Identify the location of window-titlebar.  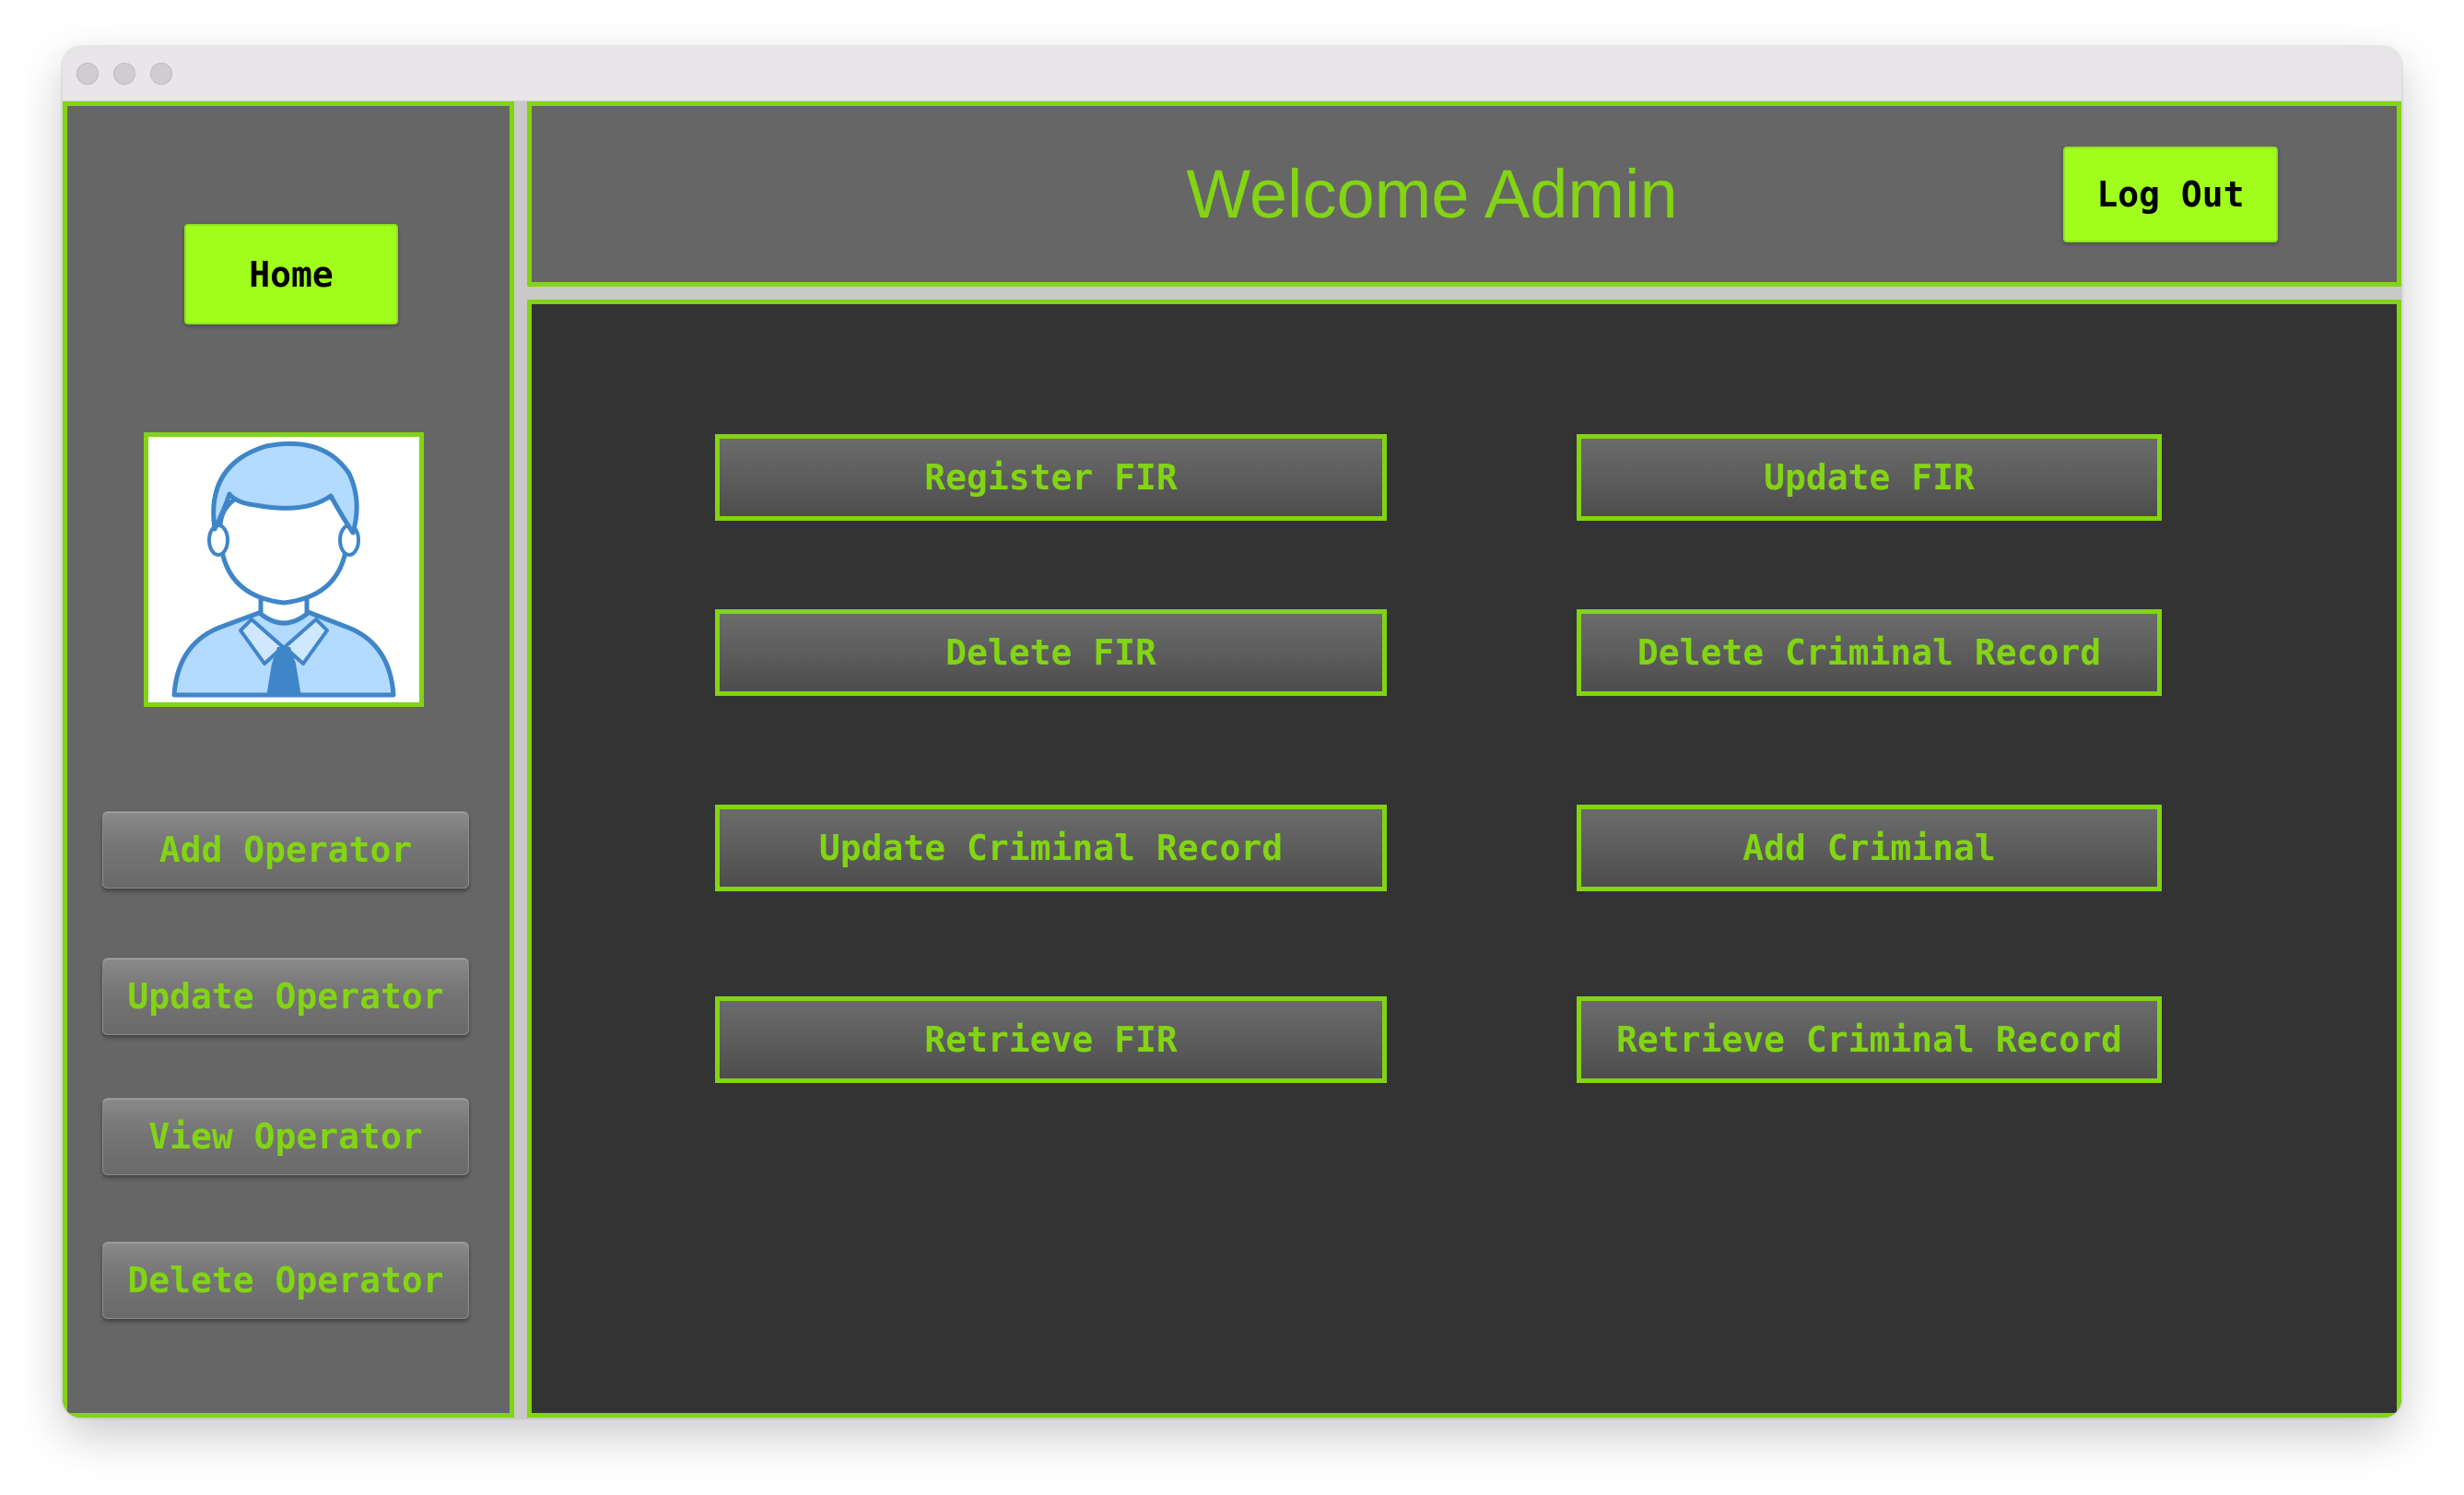
(1232, 74).